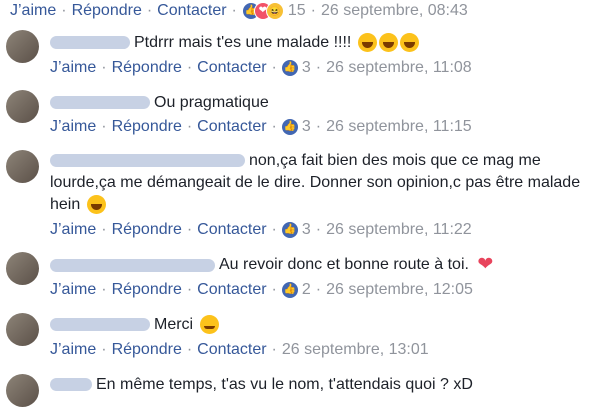 This screenshot has width=600, height=407. I want to click on timestamp: 26 septembre, 08:43, so click(394, 11).